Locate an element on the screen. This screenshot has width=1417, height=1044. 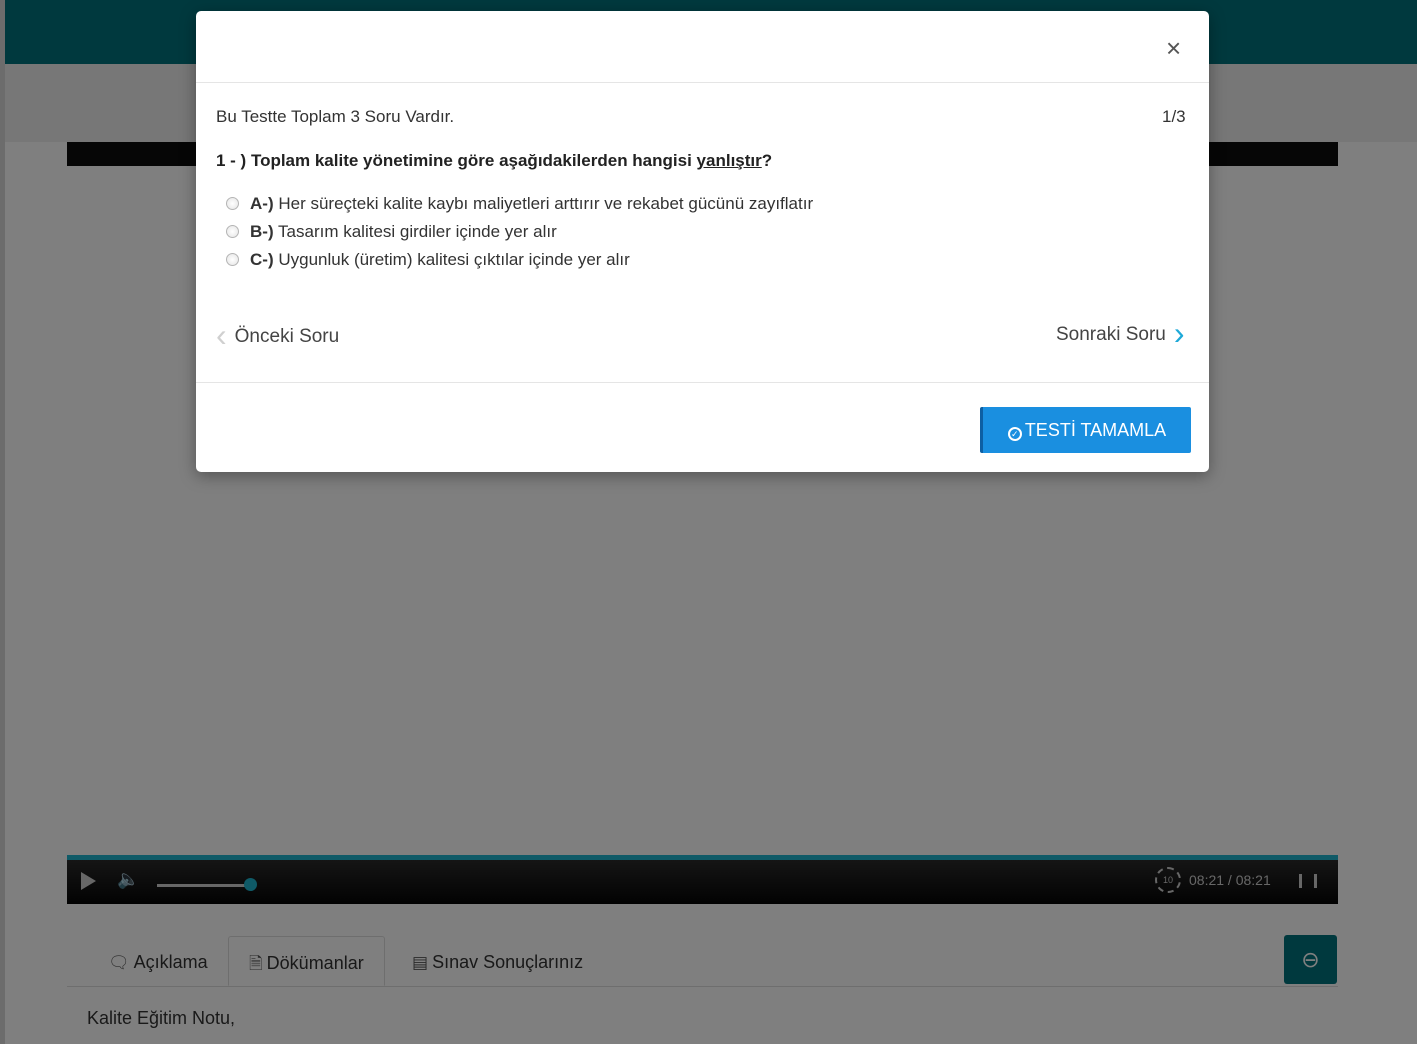
question-suffix: ? is located at coordinates (767, 160).